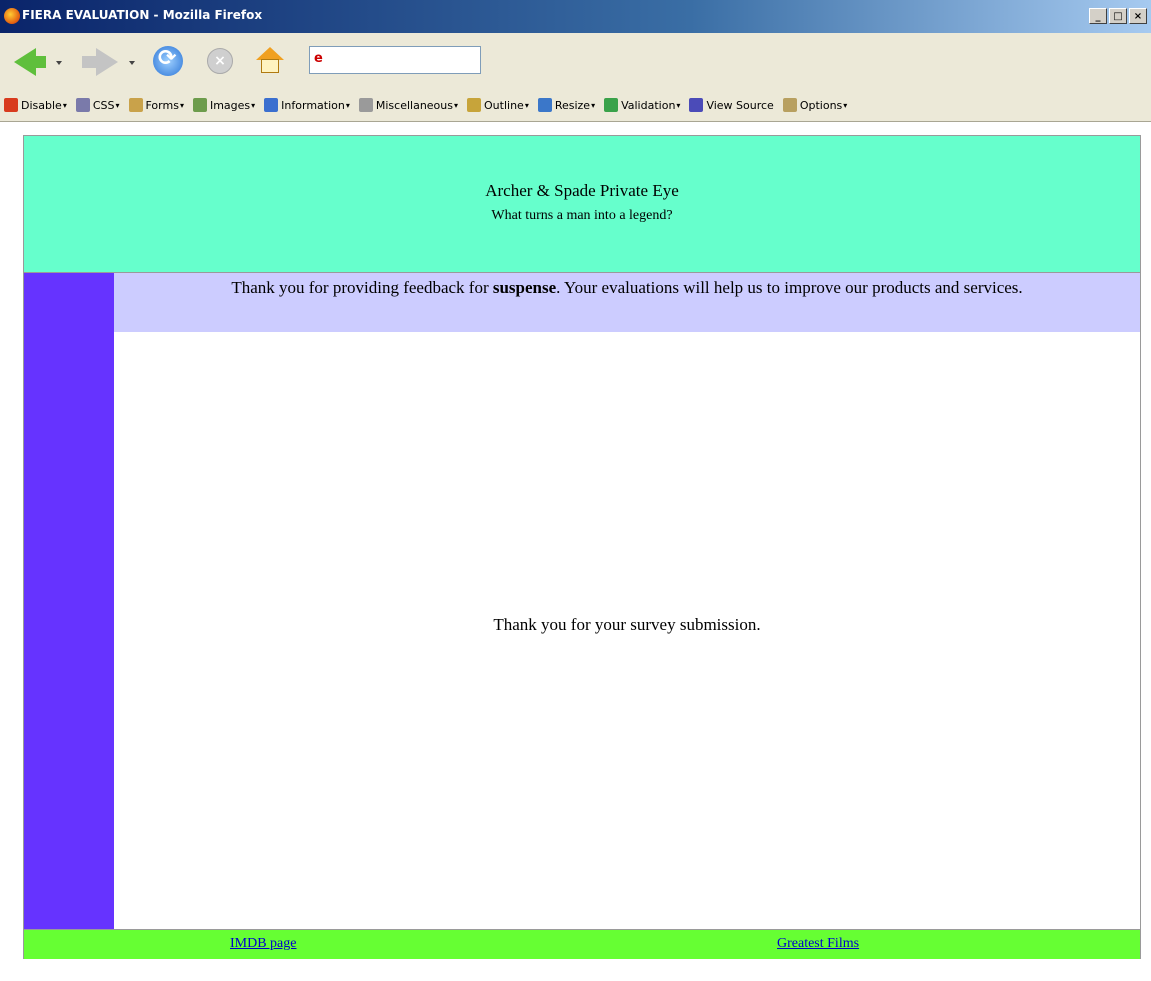  I want to click on devtool-forms-menu: Forms ▾, so click(156, 105).